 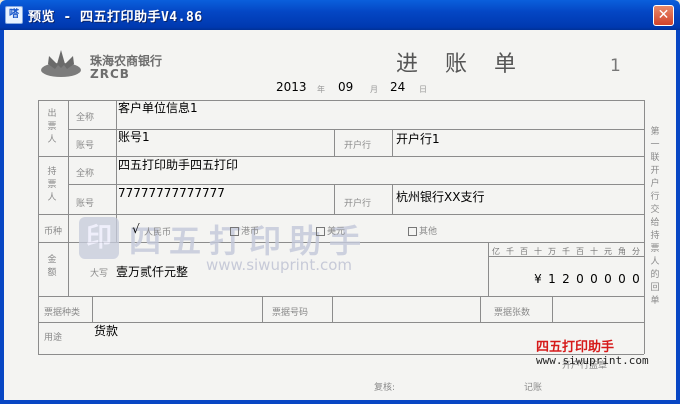 I want to click on bank-abbreviation: ZRCB, so click(x=110, y=74).